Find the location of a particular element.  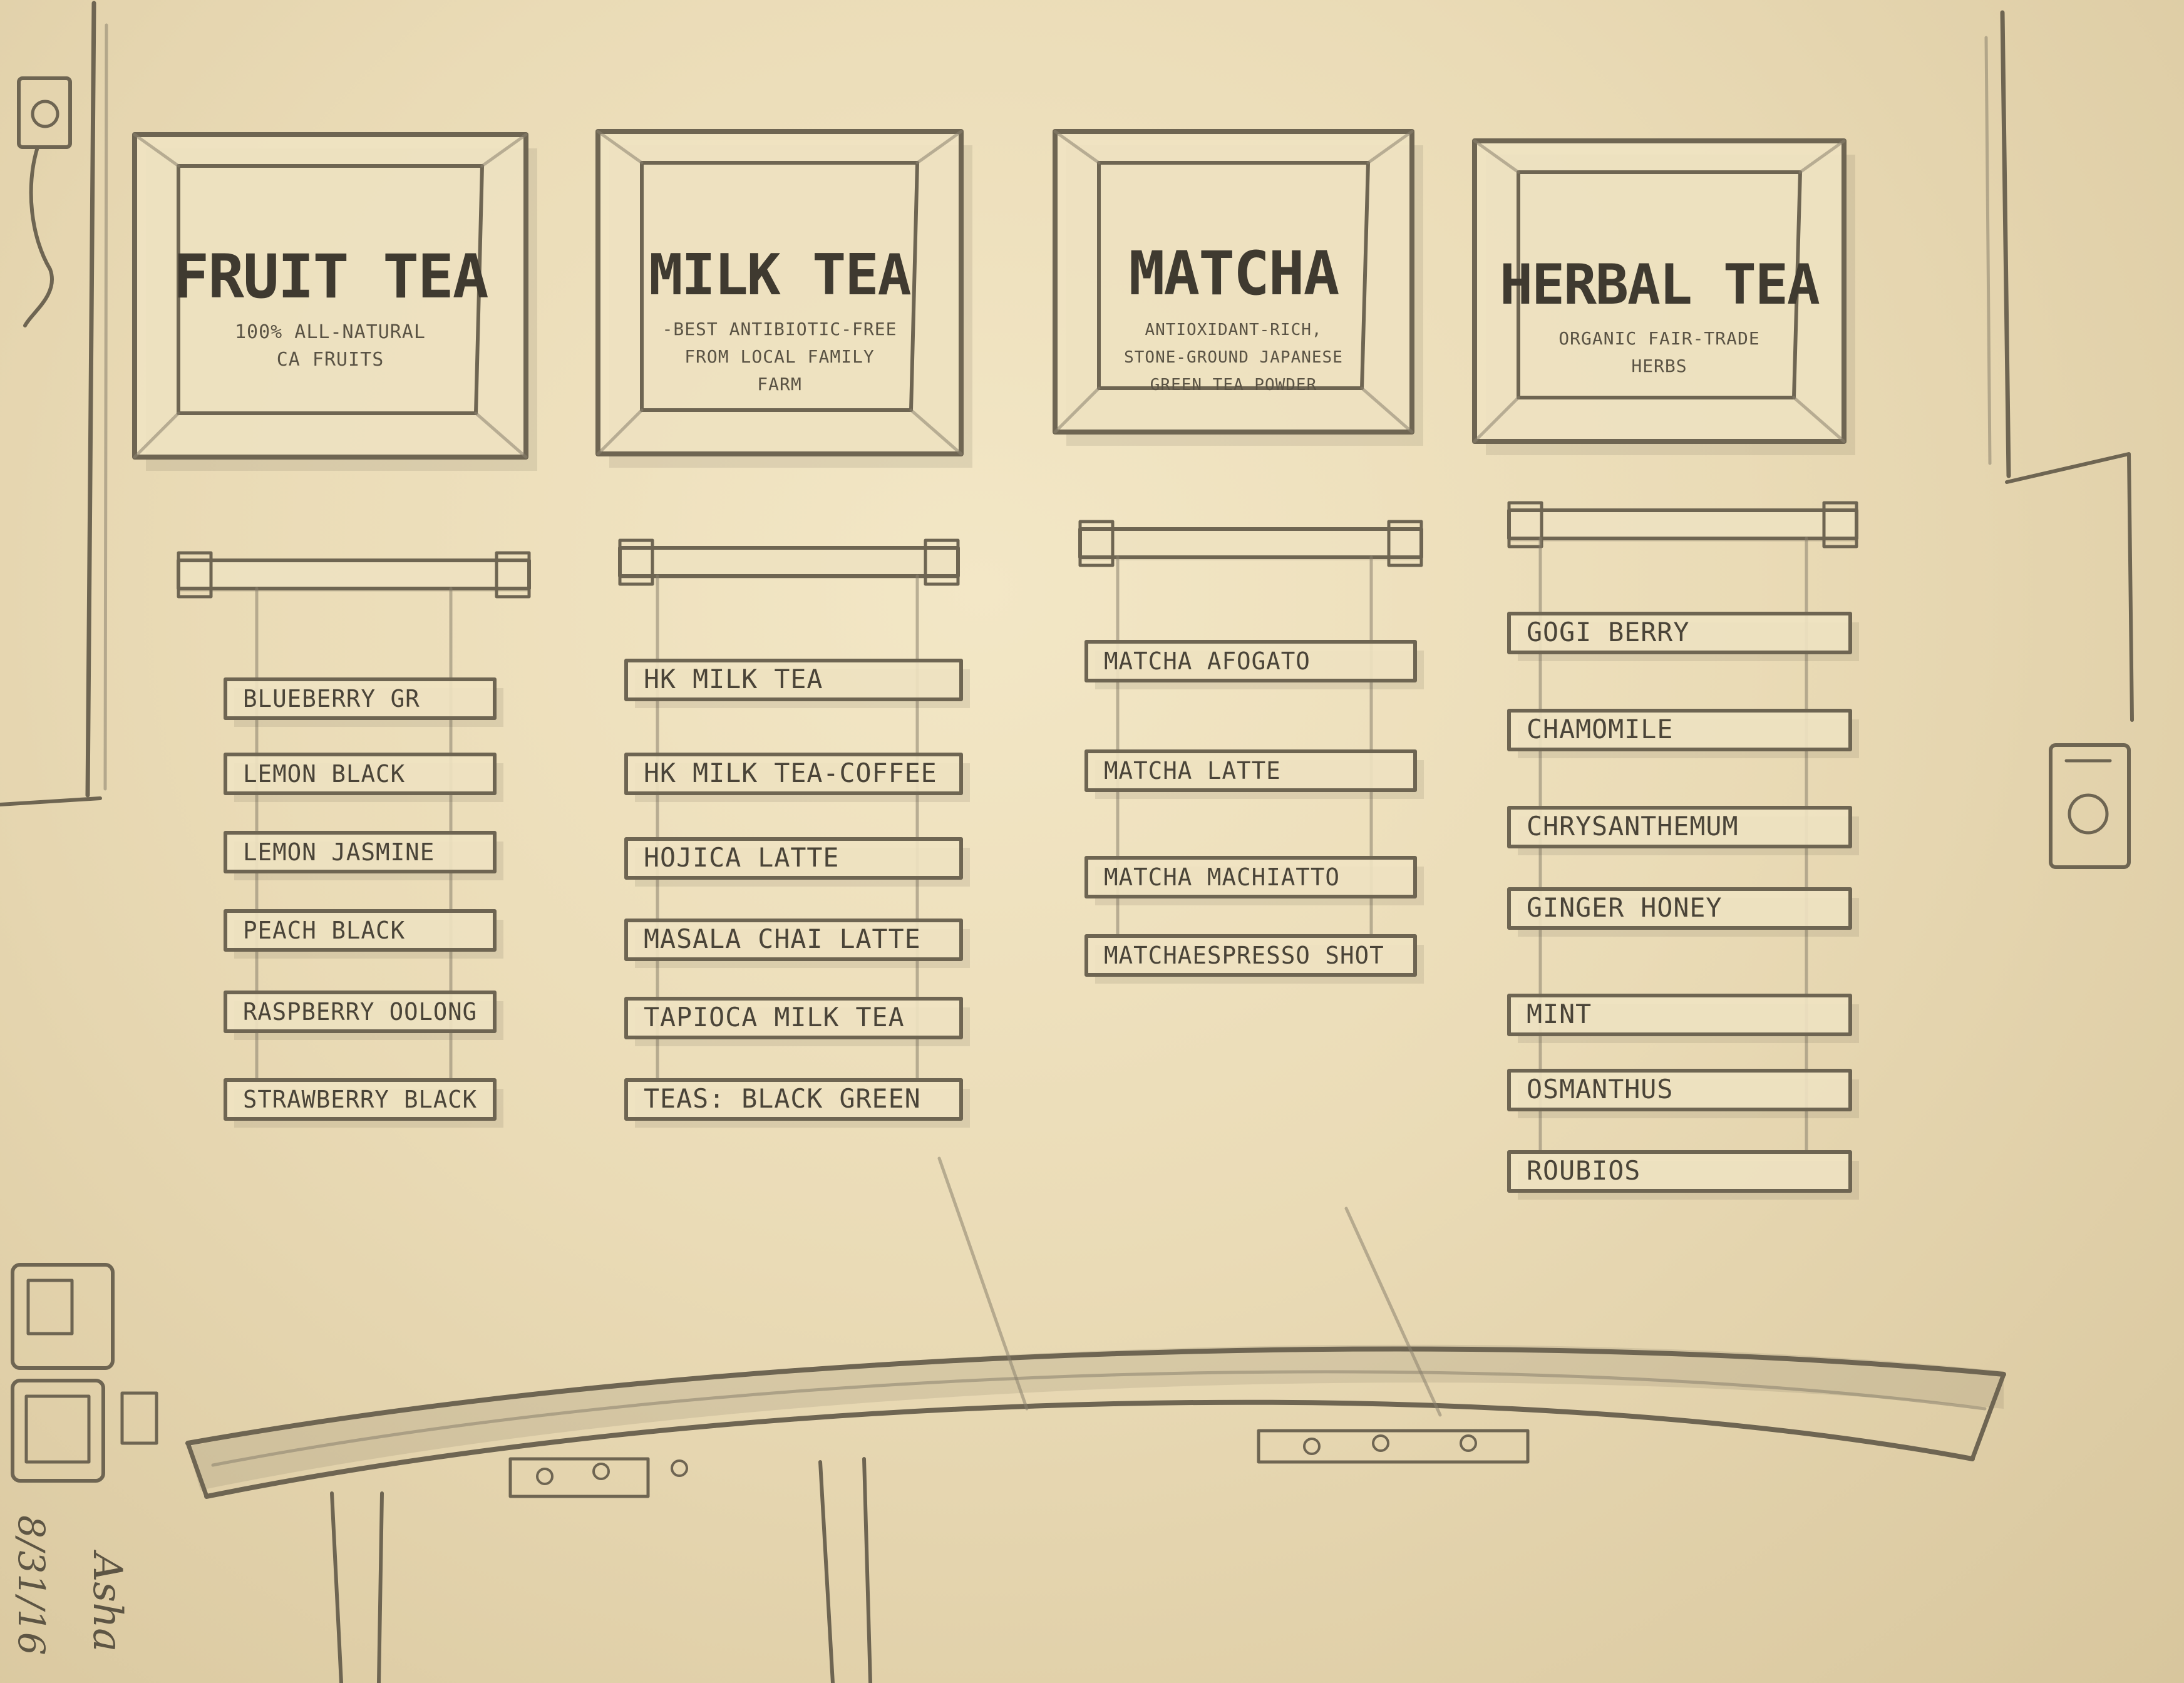

left-wall-outlet is located at coordinates (45, 201).